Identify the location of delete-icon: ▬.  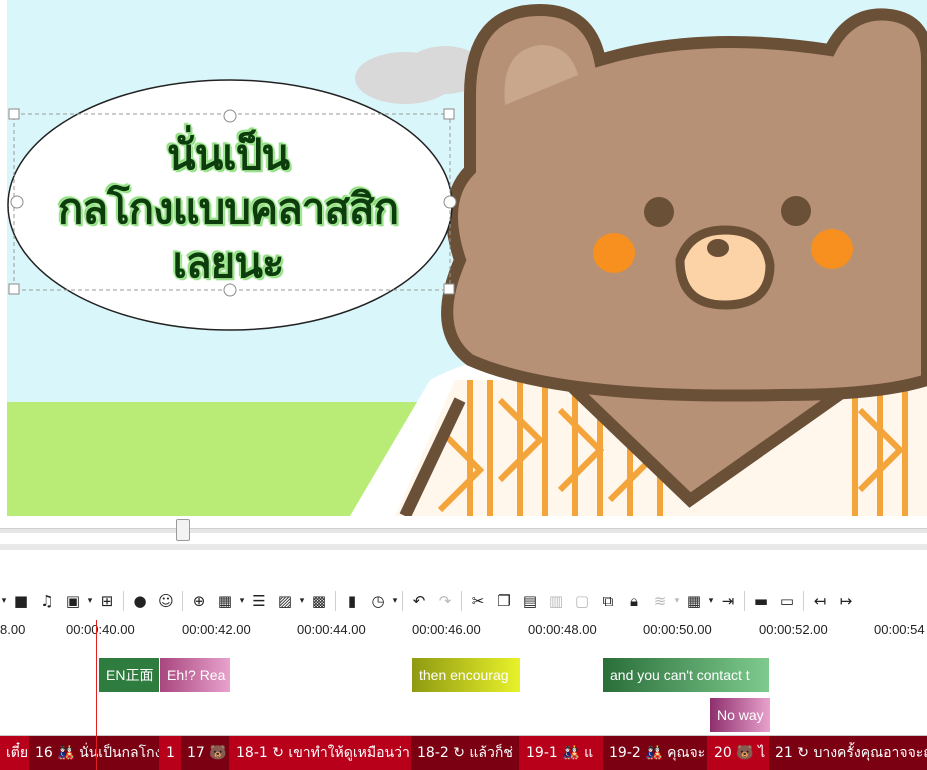
(761, 601).